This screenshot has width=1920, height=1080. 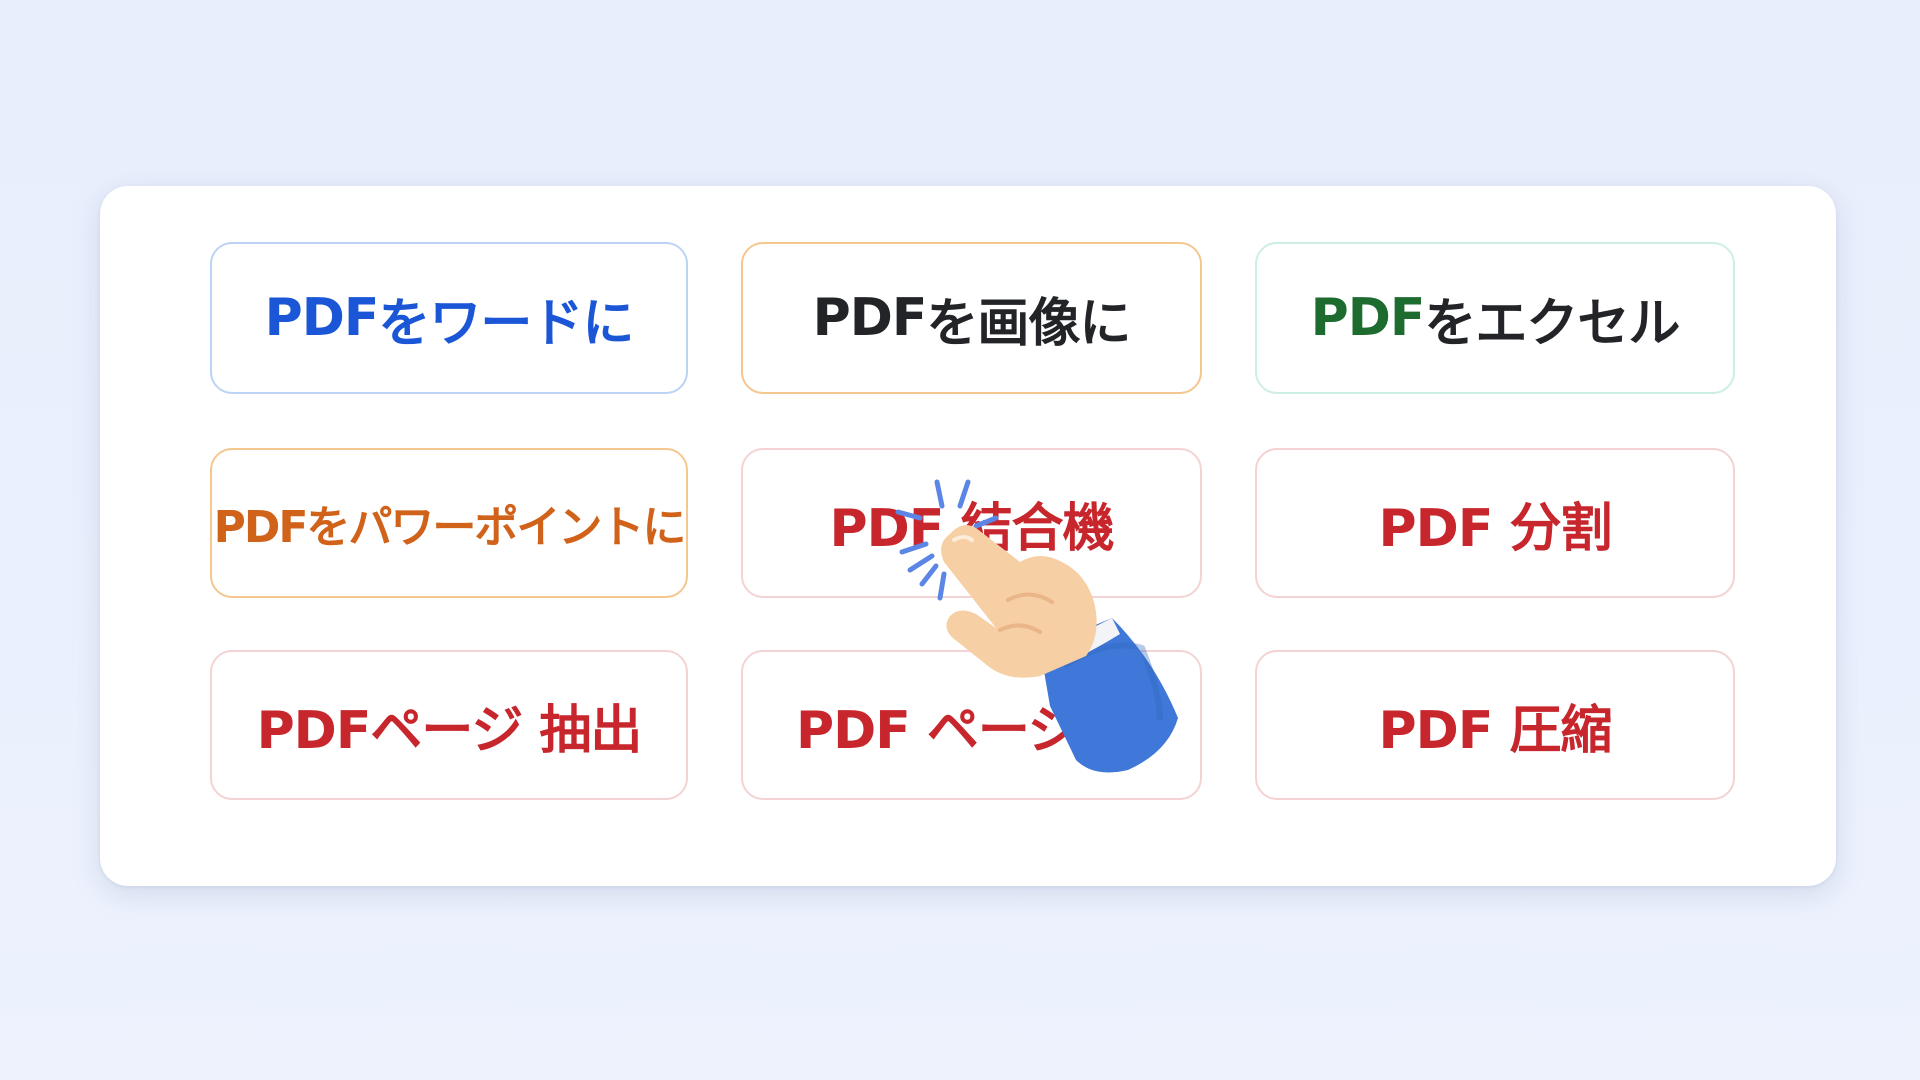 I want to click on pdf-to-word-label: をワードに, so click(x=506, y=323).